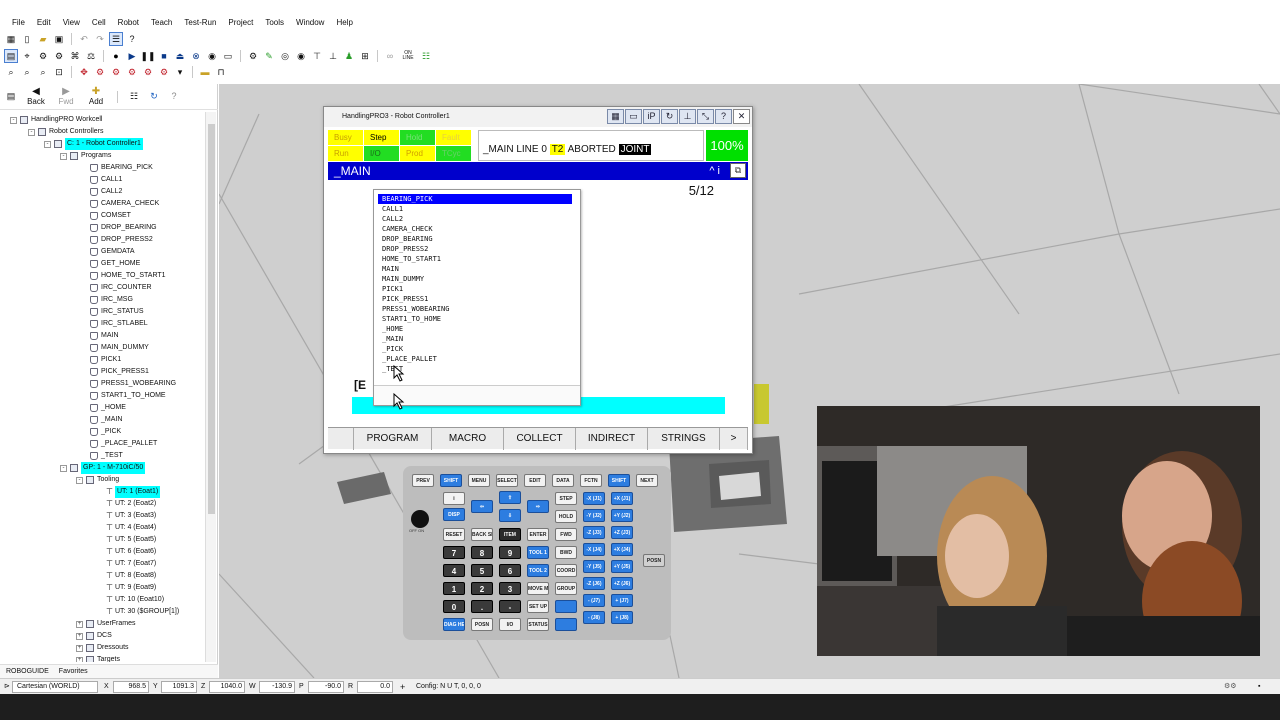 The image size is (1280, 720). Describe the element at coordinates (164, 72) in the screenshot. I see `robot-jog-5-icon: ⚙` at that location.